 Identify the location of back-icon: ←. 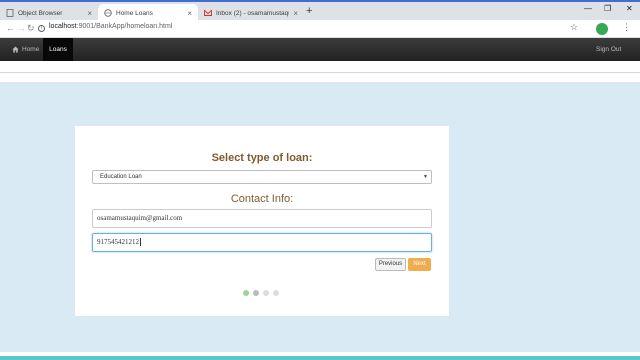
(10, 28).